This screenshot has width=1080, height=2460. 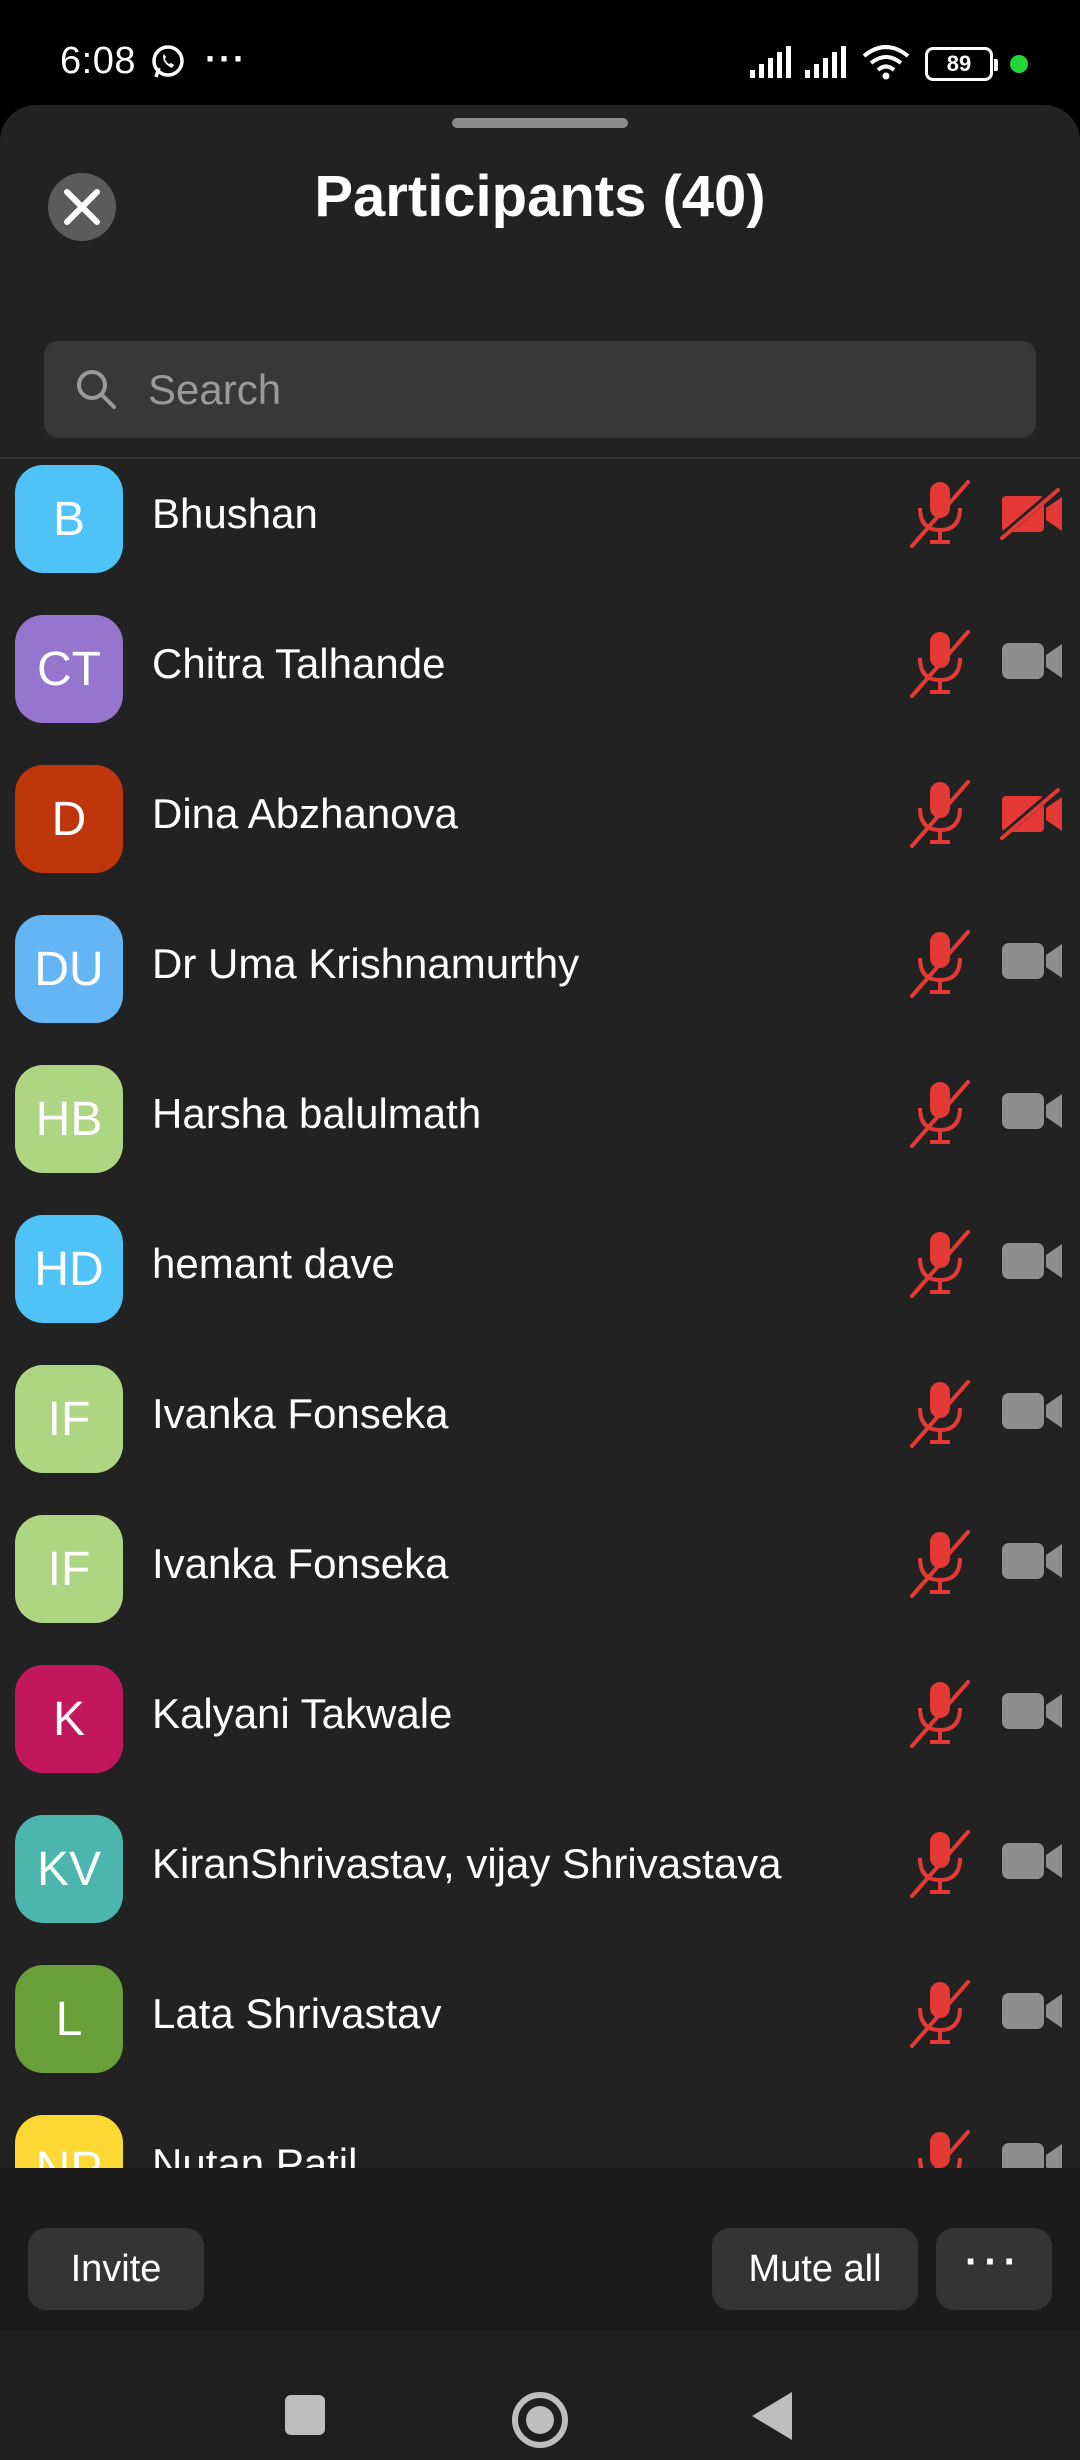 I want to click on participant-name: Chitra Talhande, so click(x=299, y=663).